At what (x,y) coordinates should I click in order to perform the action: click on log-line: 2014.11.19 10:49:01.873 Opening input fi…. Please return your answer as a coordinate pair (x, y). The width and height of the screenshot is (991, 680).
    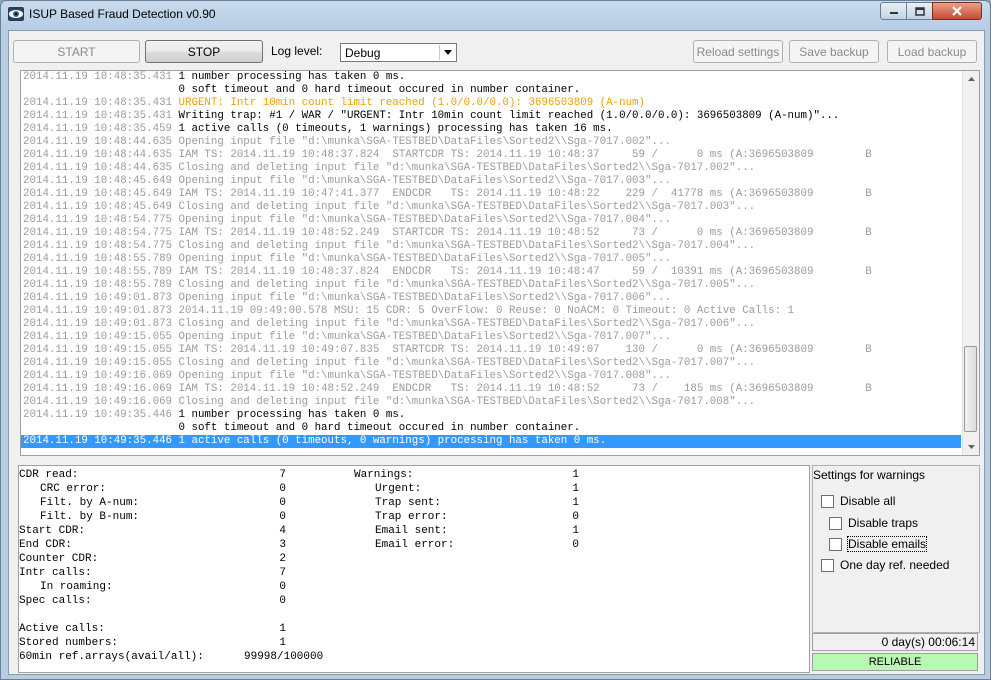
    Looking at the image, I should click on (491, 298).